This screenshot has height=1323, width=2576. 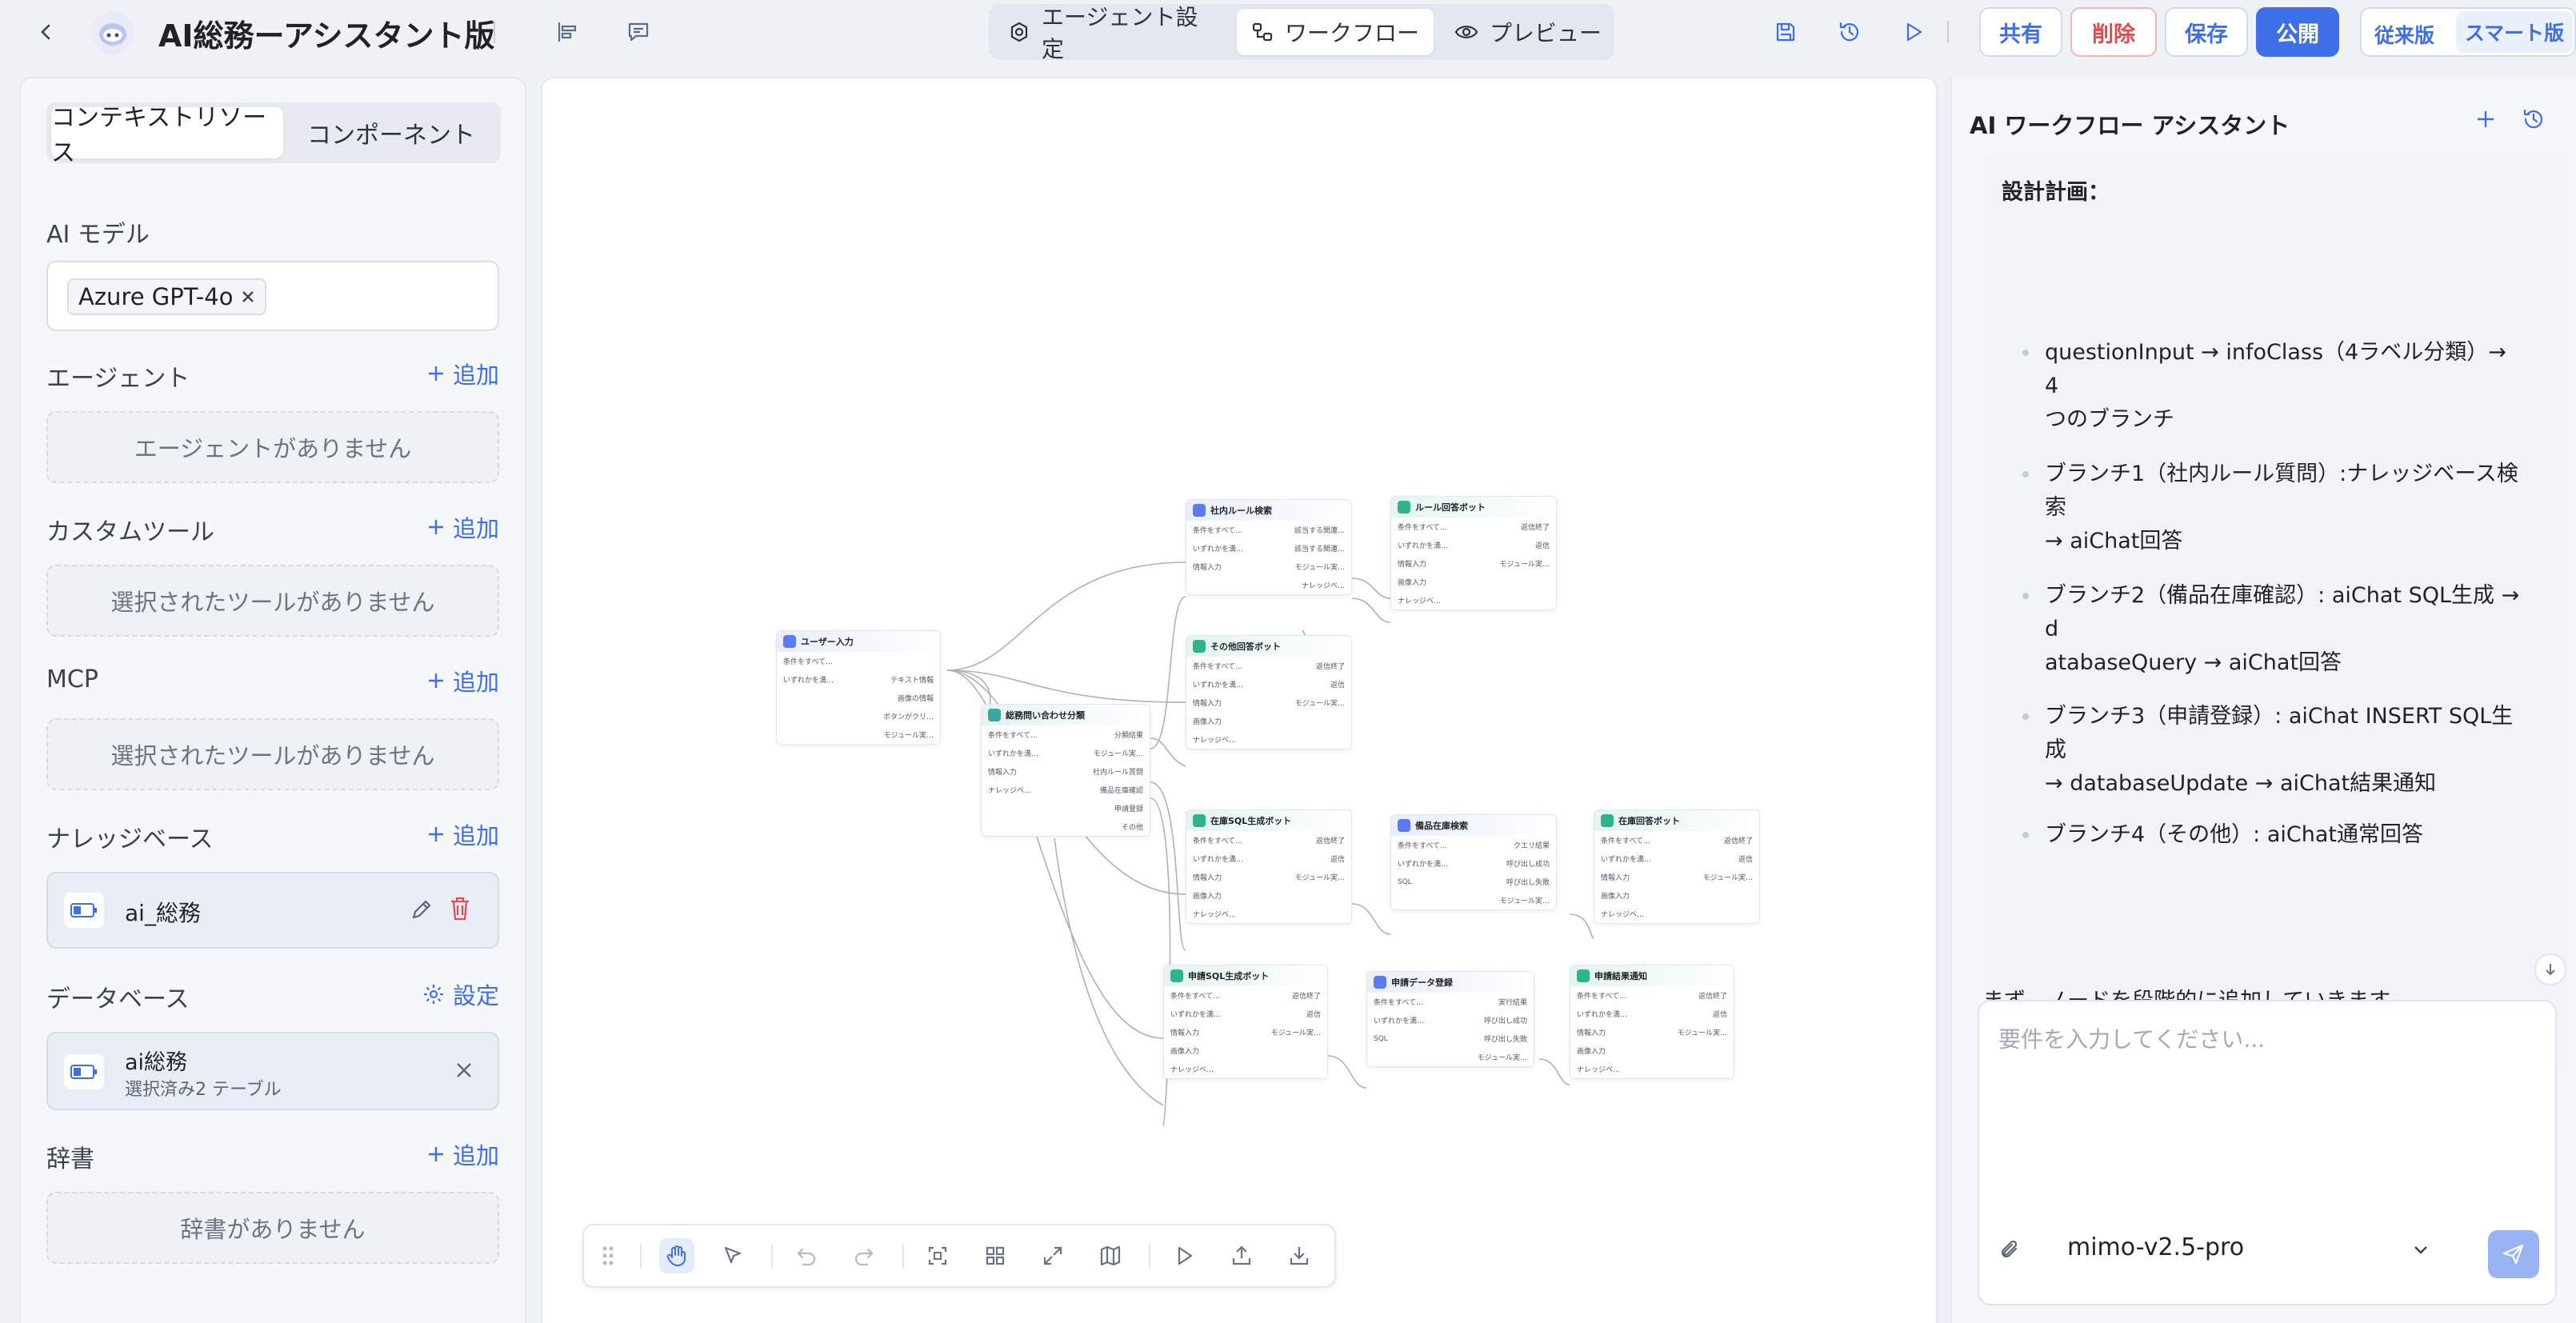 What do you see at coordinates (2285, 835) in the screenshot?
I see `plan-item: ブランチ4（その他）: aiChat通常回答` at bounding box center [2285, 835].